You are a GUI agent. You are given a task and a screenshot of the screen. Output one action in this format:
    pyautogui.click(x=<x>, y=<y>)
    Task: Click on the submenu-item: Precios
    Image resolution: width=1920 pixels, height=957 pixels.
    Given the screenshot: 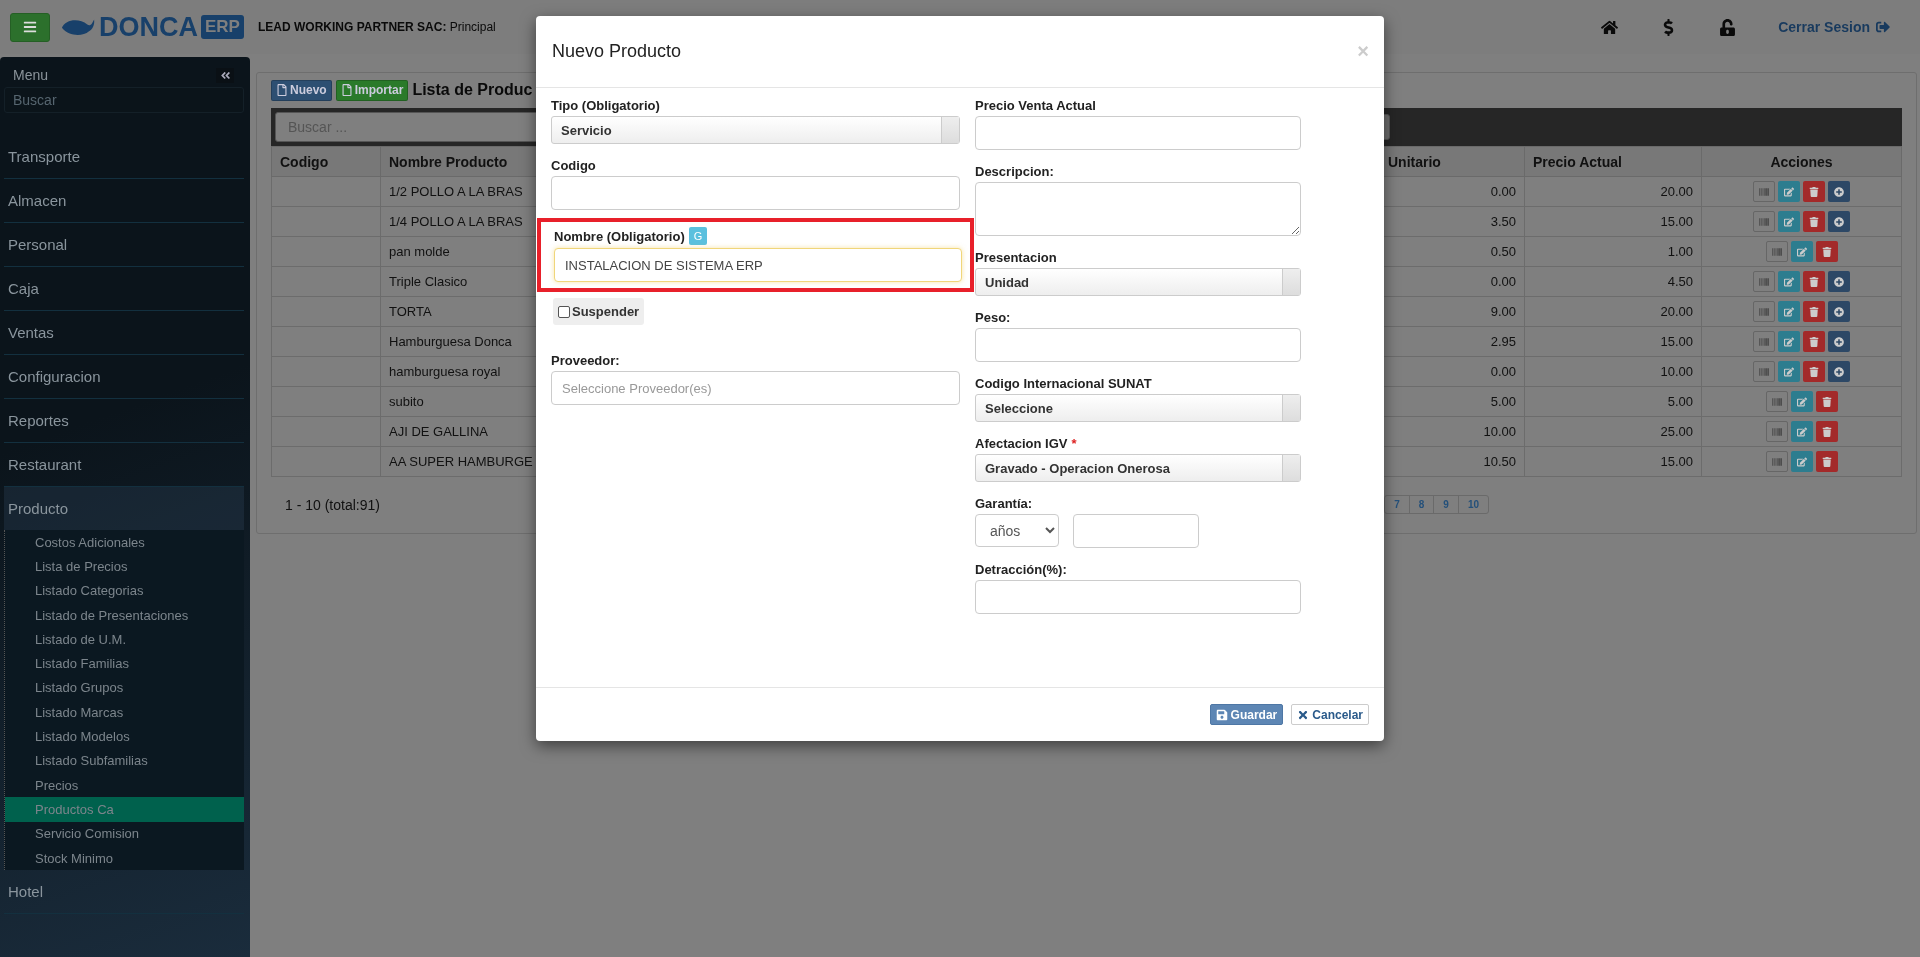 What is the action you would take?
    pyautogui.click(x=124, y=785)
    